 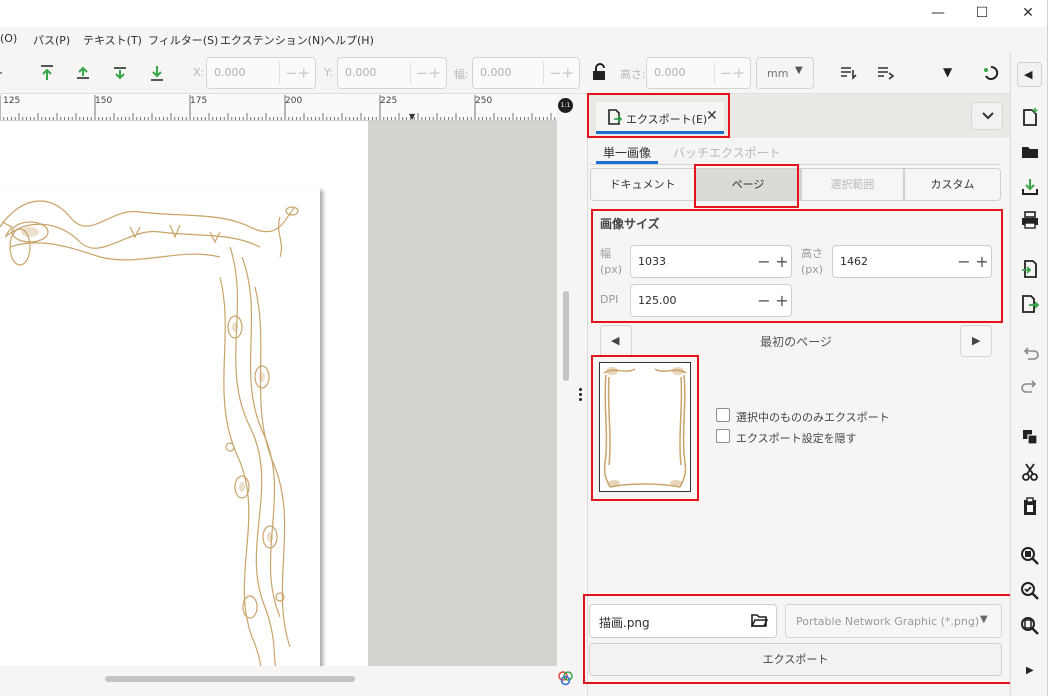 I want to click on cut-icon, so click(x=1030, y=472).